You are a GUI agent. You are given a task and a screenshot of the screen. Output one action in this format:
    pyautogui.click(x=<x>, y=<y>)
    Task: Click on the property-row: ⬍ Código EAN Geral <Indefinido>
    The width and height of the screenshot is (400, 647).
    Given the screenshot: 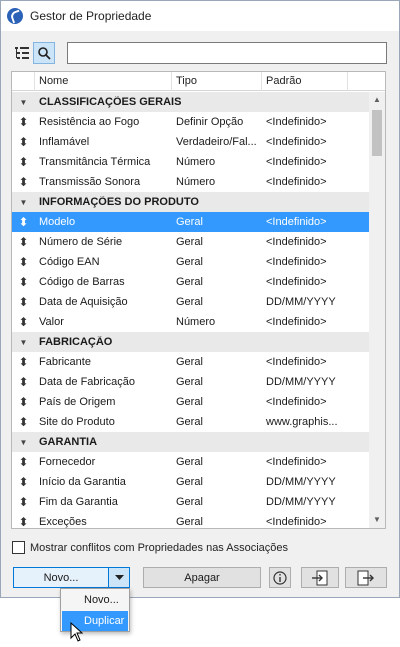 What is the action you would take?
    pyautogui.click(x=191, y=262)
    